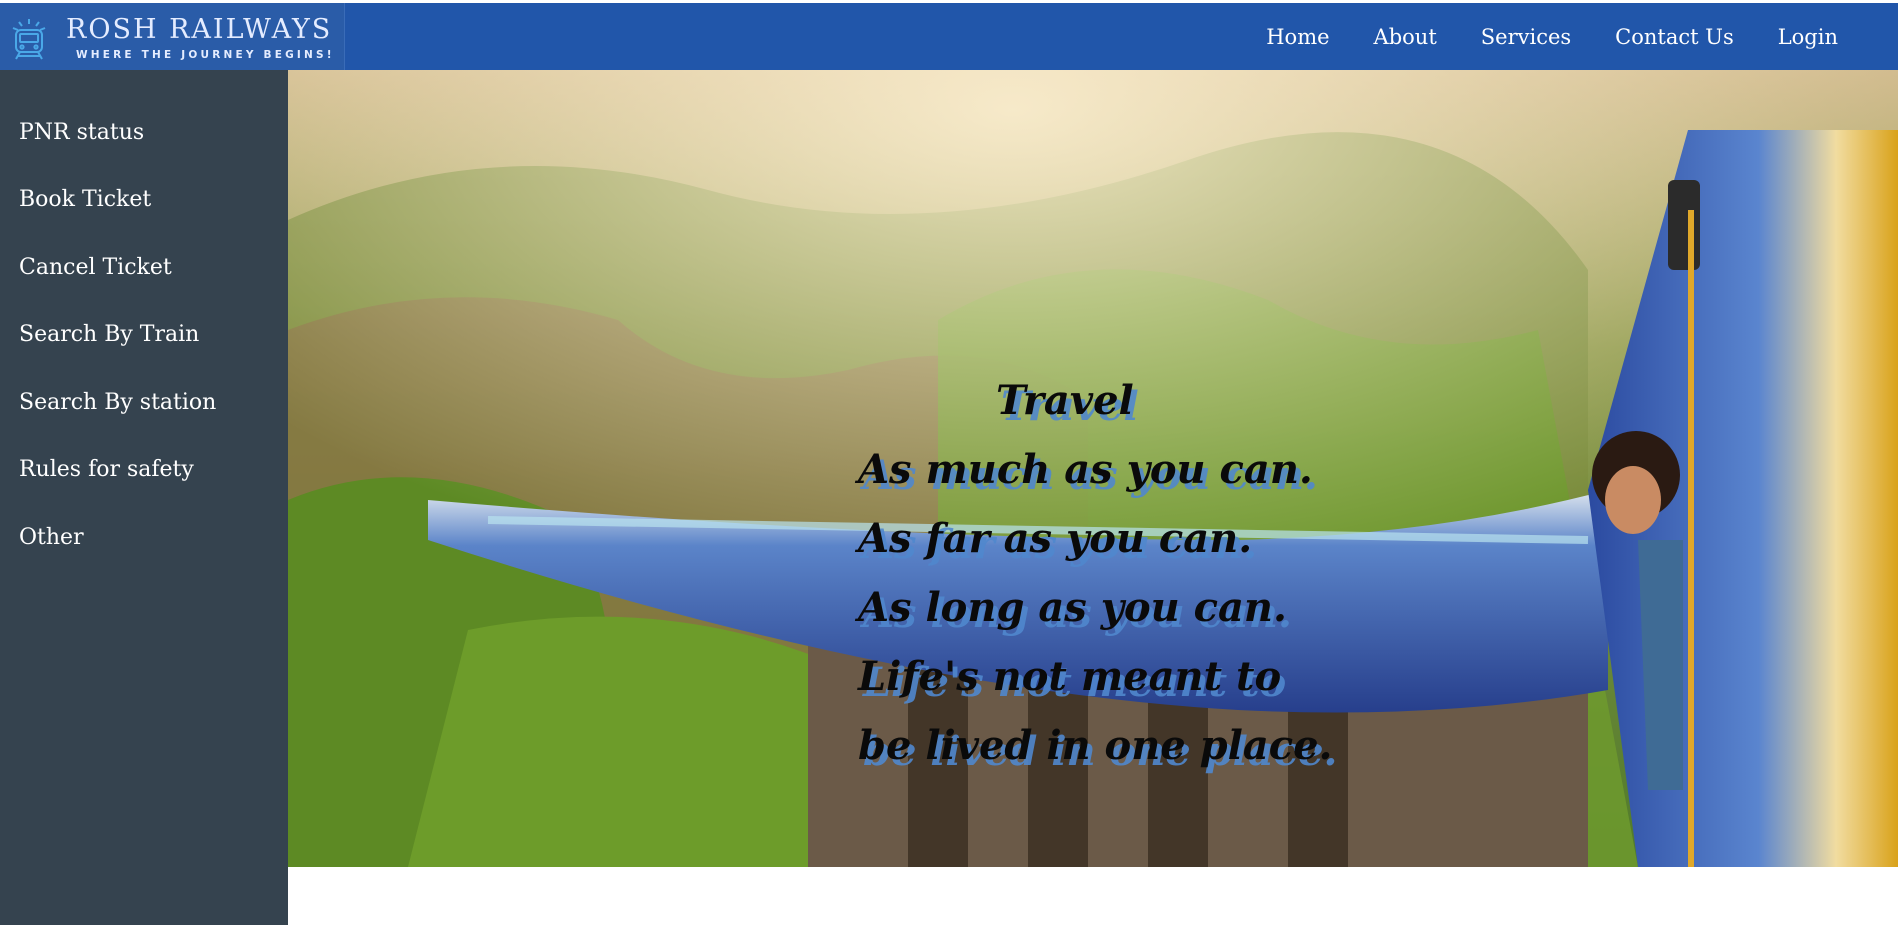  I want to click on quote-line: Life's not meant to, so click(1070, 676).